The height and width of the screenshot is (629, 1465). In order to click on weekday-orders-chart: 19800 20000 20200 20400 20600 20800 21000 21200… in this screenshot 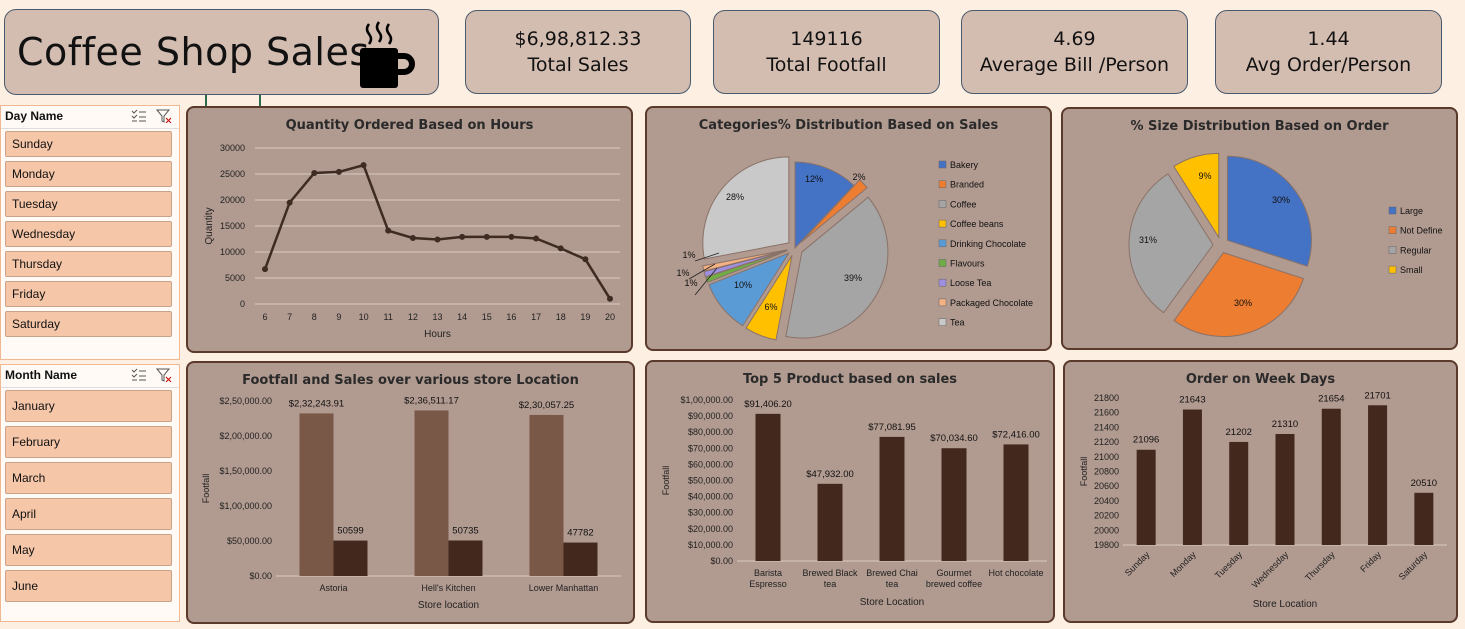, I will do `click(1263, 500)`.